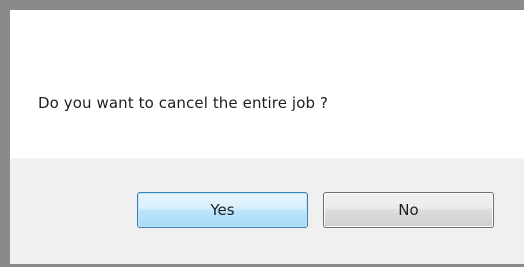  I want to click on yes-button: Yes, so click(222, 210).